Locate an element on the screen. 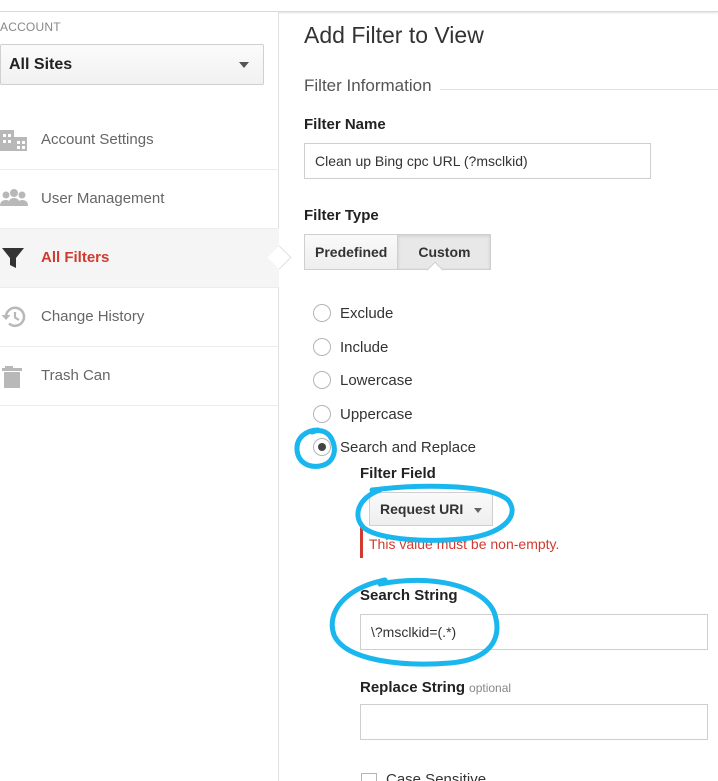 This screenshot has height=781, width=718. option-lowercase: Lowercase is located at coordinates (363, 380).